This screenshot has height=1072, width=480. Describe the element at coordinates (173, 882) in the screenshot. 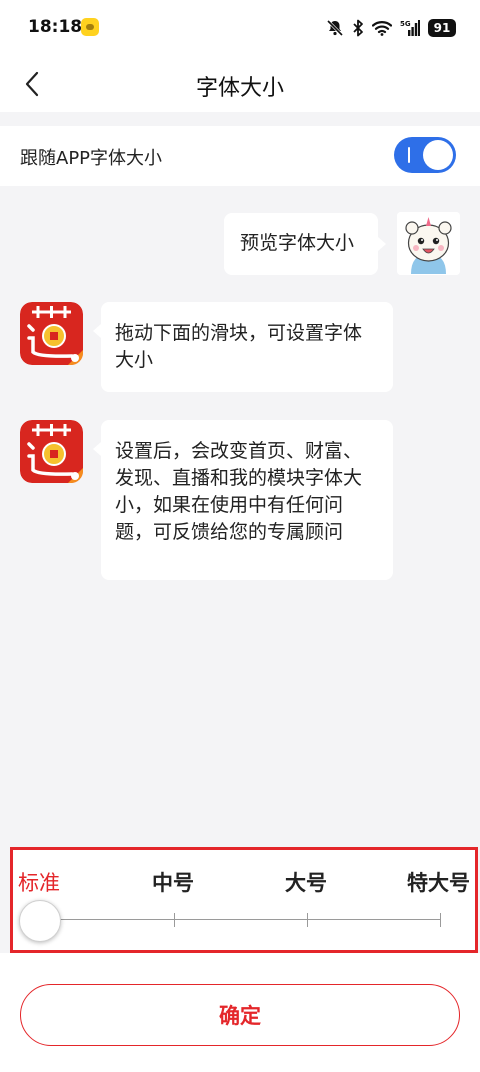

I see `size-option-medium: 中号` at that location.